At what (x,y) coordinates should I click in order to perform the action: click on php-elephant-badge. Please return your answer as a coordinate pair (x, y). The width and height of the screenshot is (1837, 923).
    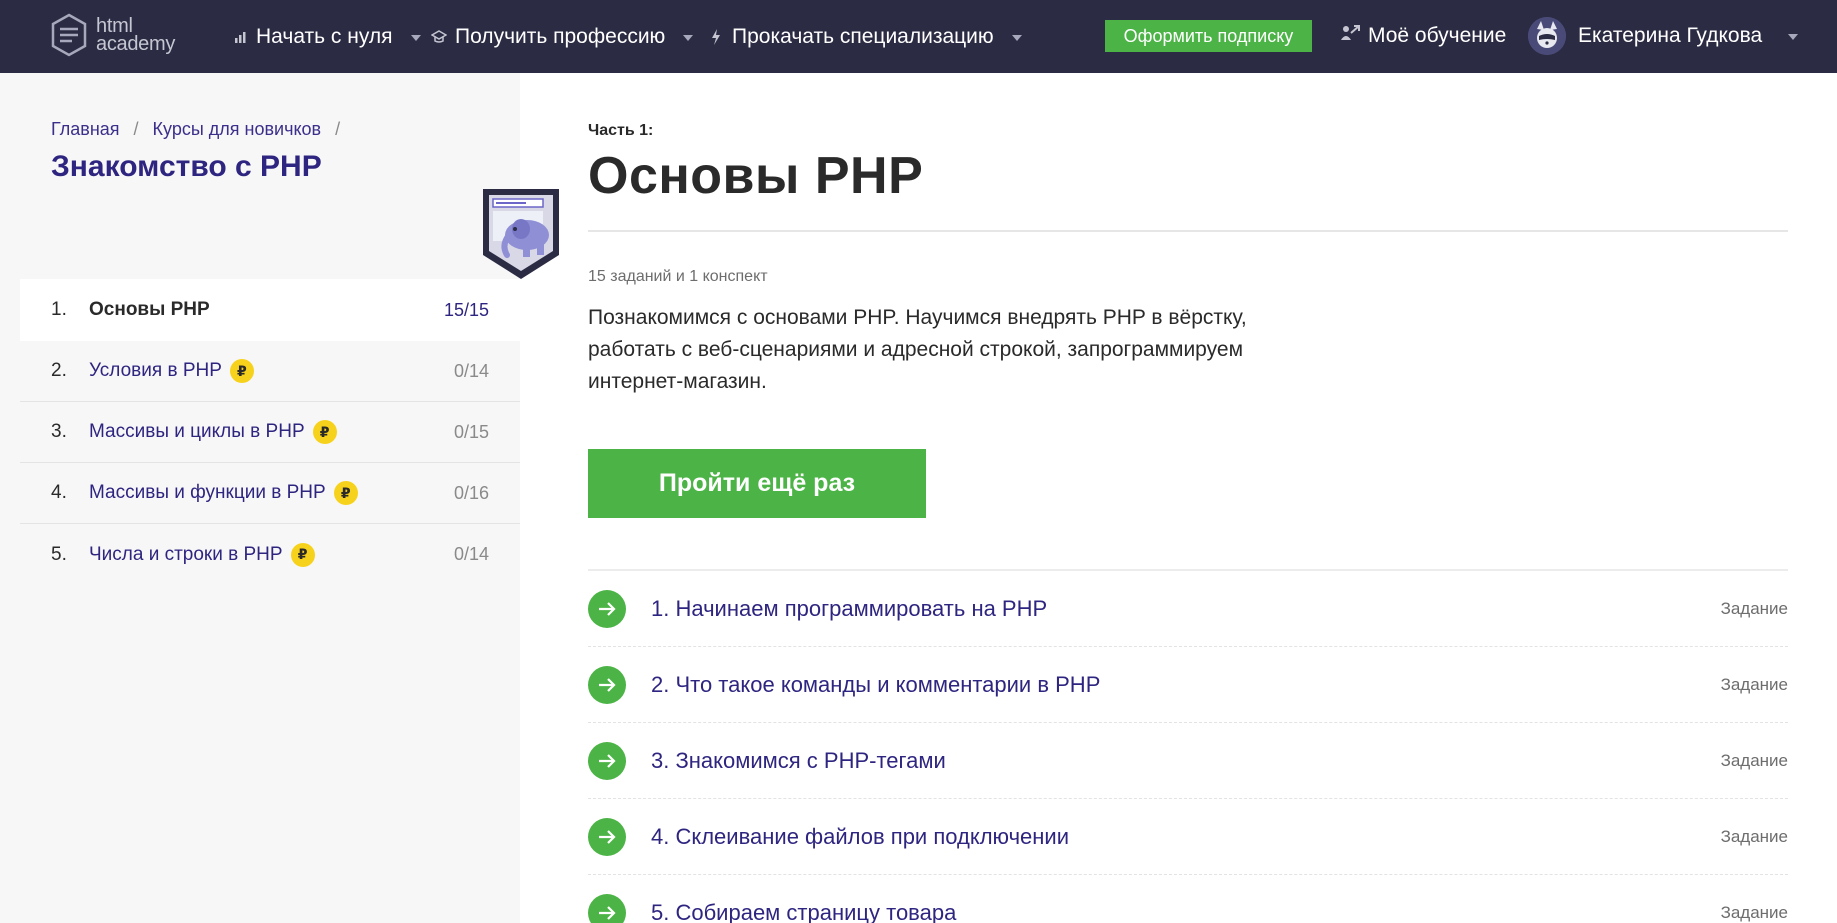
    Looking at the image, I should click on (521, 235).